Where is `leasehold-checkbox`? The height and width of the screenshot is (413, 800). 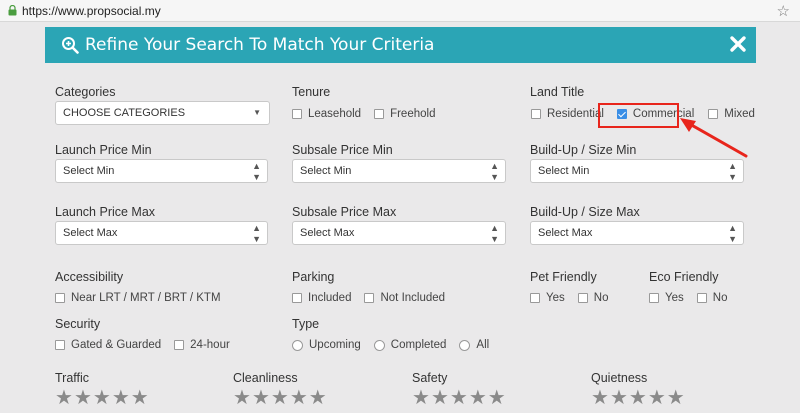
leasehold-checkbox is located at coordinates (297, 114).